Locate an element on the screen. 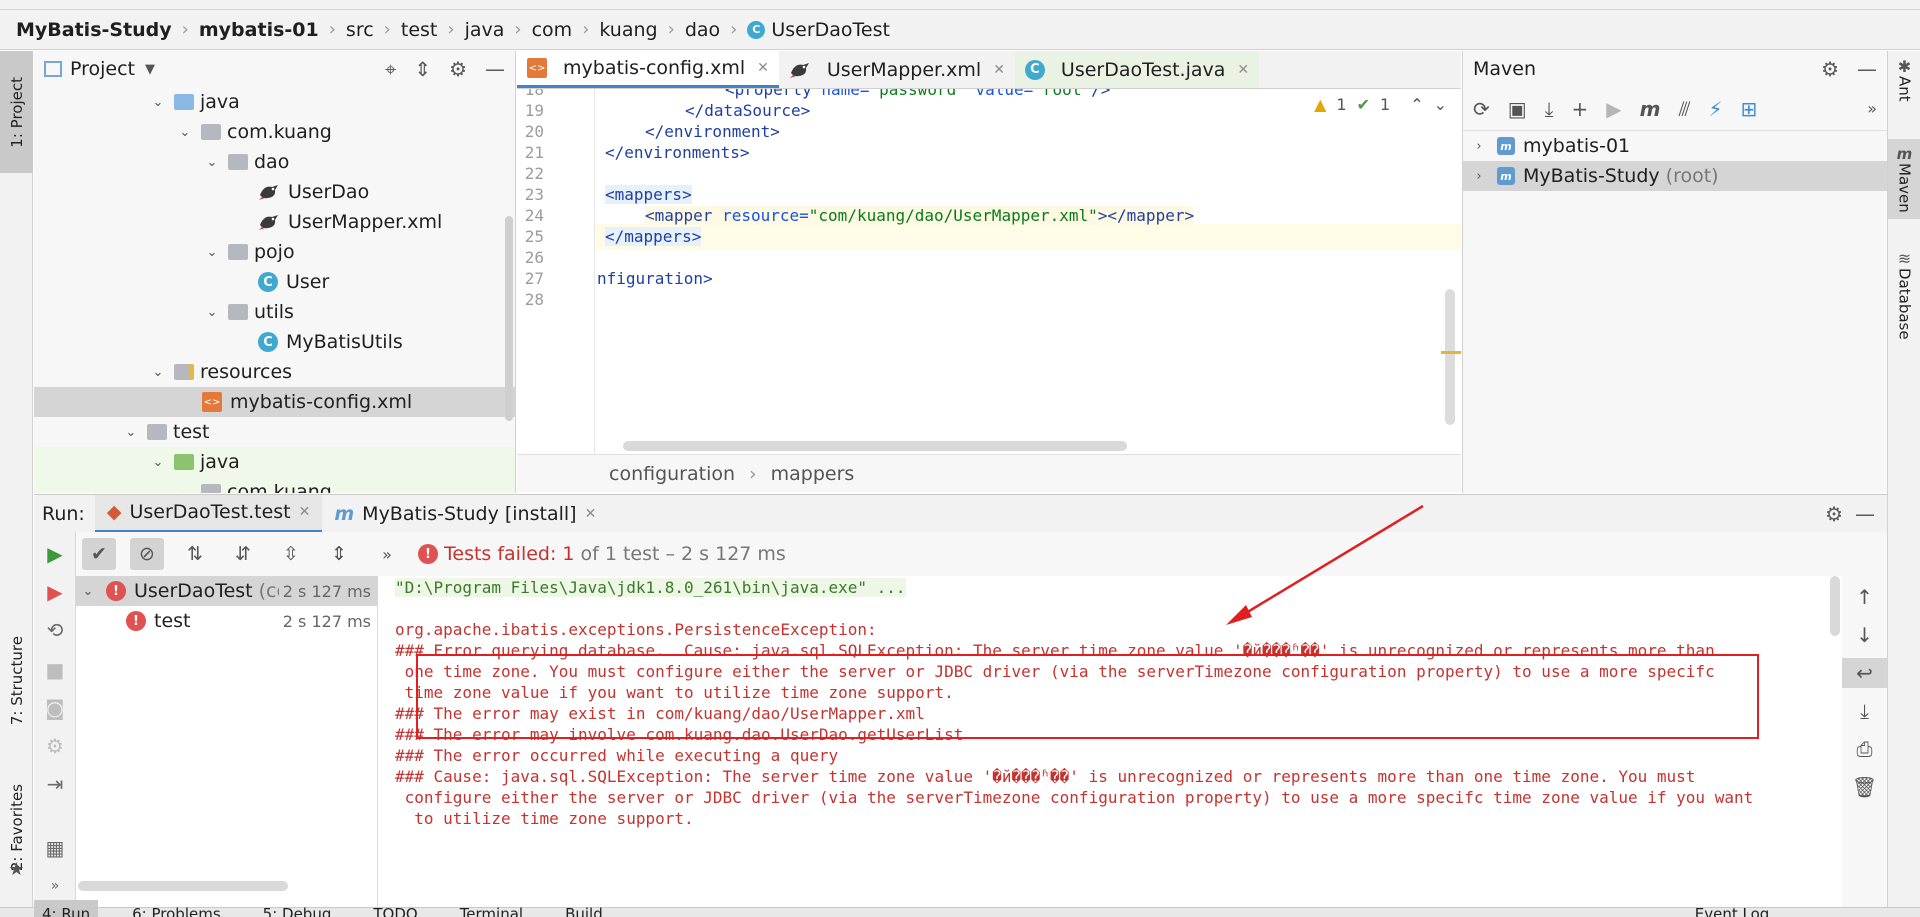 This screenshot has height=917, width=1920. tab-project: 1: Project is located at coordinates (16, 112).